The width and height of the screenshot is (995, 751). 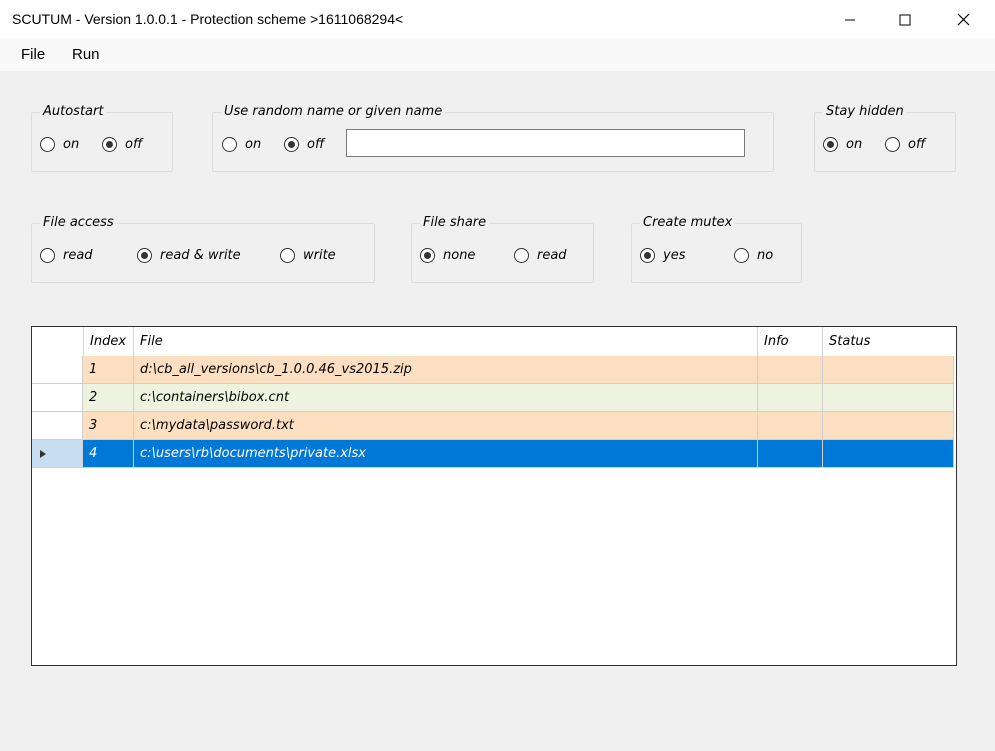 I want to click on autostart-legend: Autostart, so click(x=73, y=111).